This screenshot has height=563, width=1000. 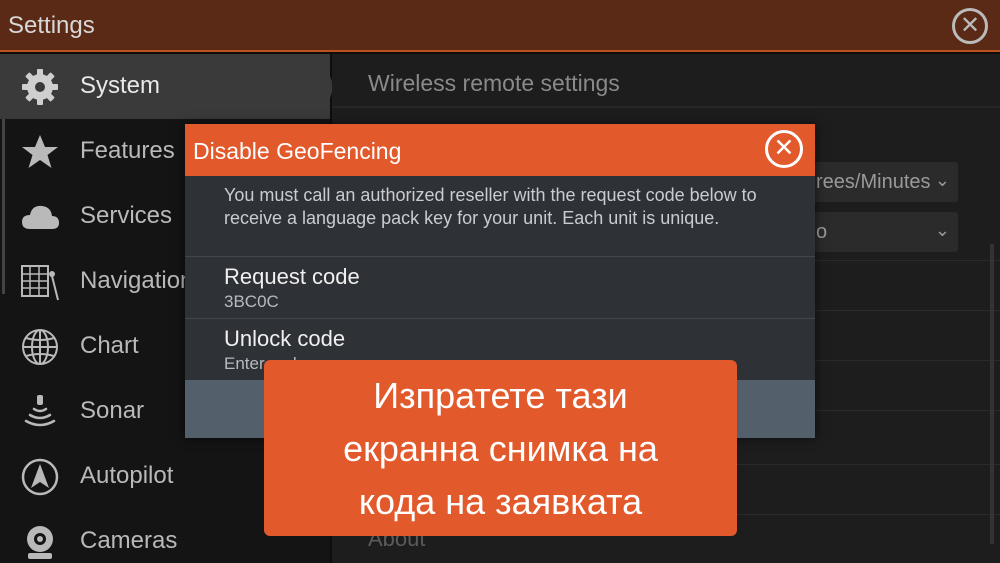 I want to click on globe-icon, so click(x=40, y=347).